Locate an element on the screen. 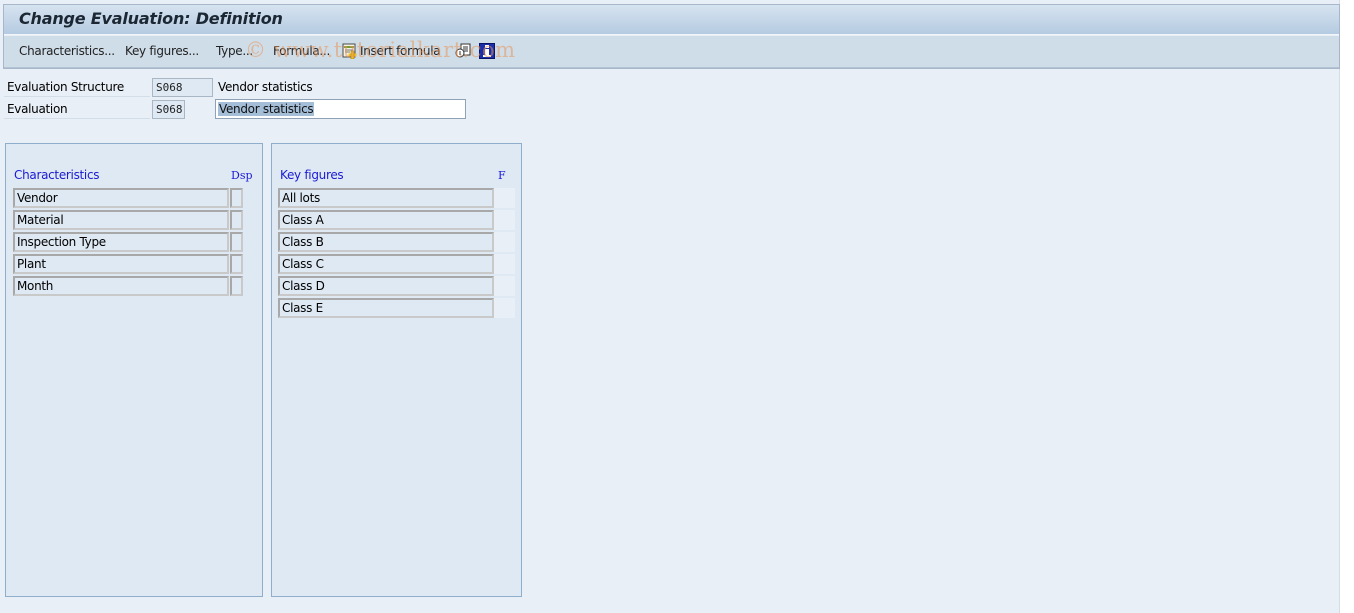 This screenshot has height=613, width=1354. key-figure-row: Class E is located at coordinates (386, 308).